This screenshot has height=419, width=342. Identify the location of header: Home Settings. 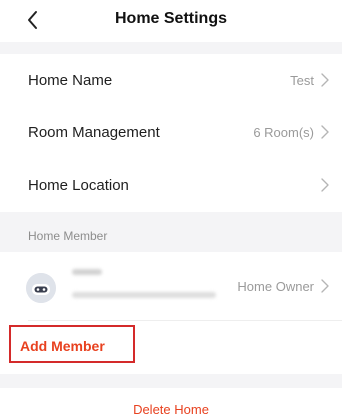
(171, 21).